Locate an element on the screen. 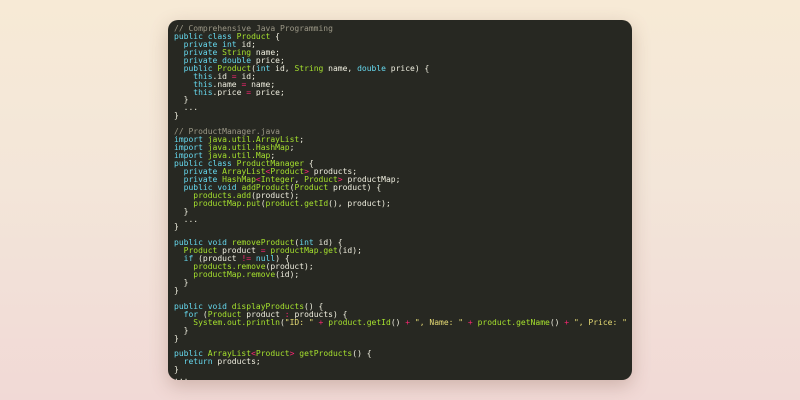  code-line: this.id = id; is located at coordinates (401, 77).